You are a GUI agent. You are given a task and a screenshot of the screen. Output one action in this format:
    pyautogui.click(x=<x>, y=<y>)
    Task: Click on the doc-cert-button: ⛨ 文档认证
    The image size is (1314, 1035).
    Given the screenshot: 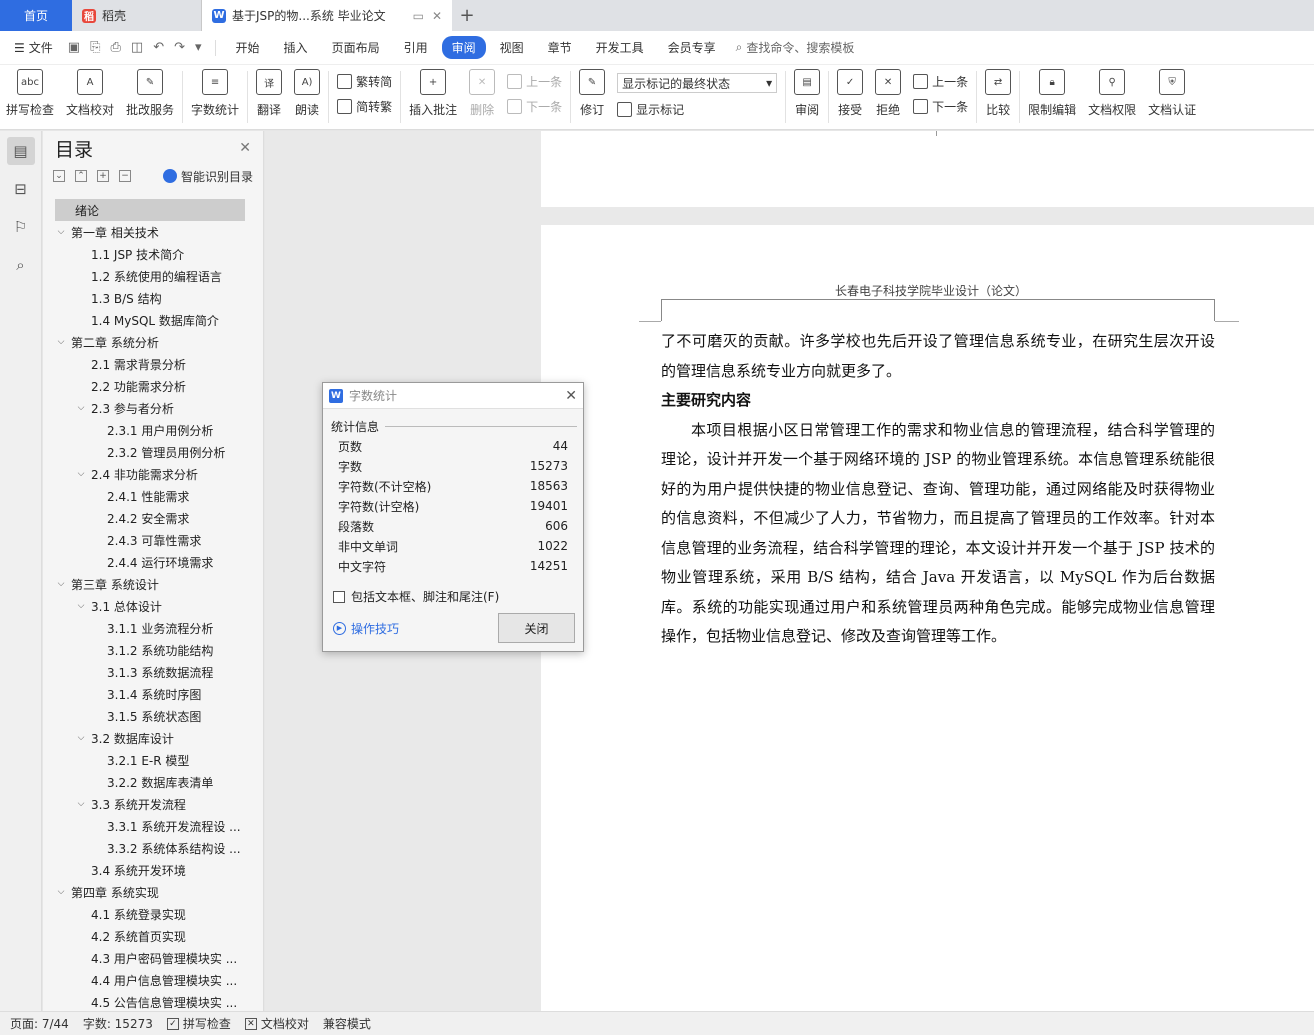 What is the action you would take?
    pyautogui.click(x=1172, y=93)
    